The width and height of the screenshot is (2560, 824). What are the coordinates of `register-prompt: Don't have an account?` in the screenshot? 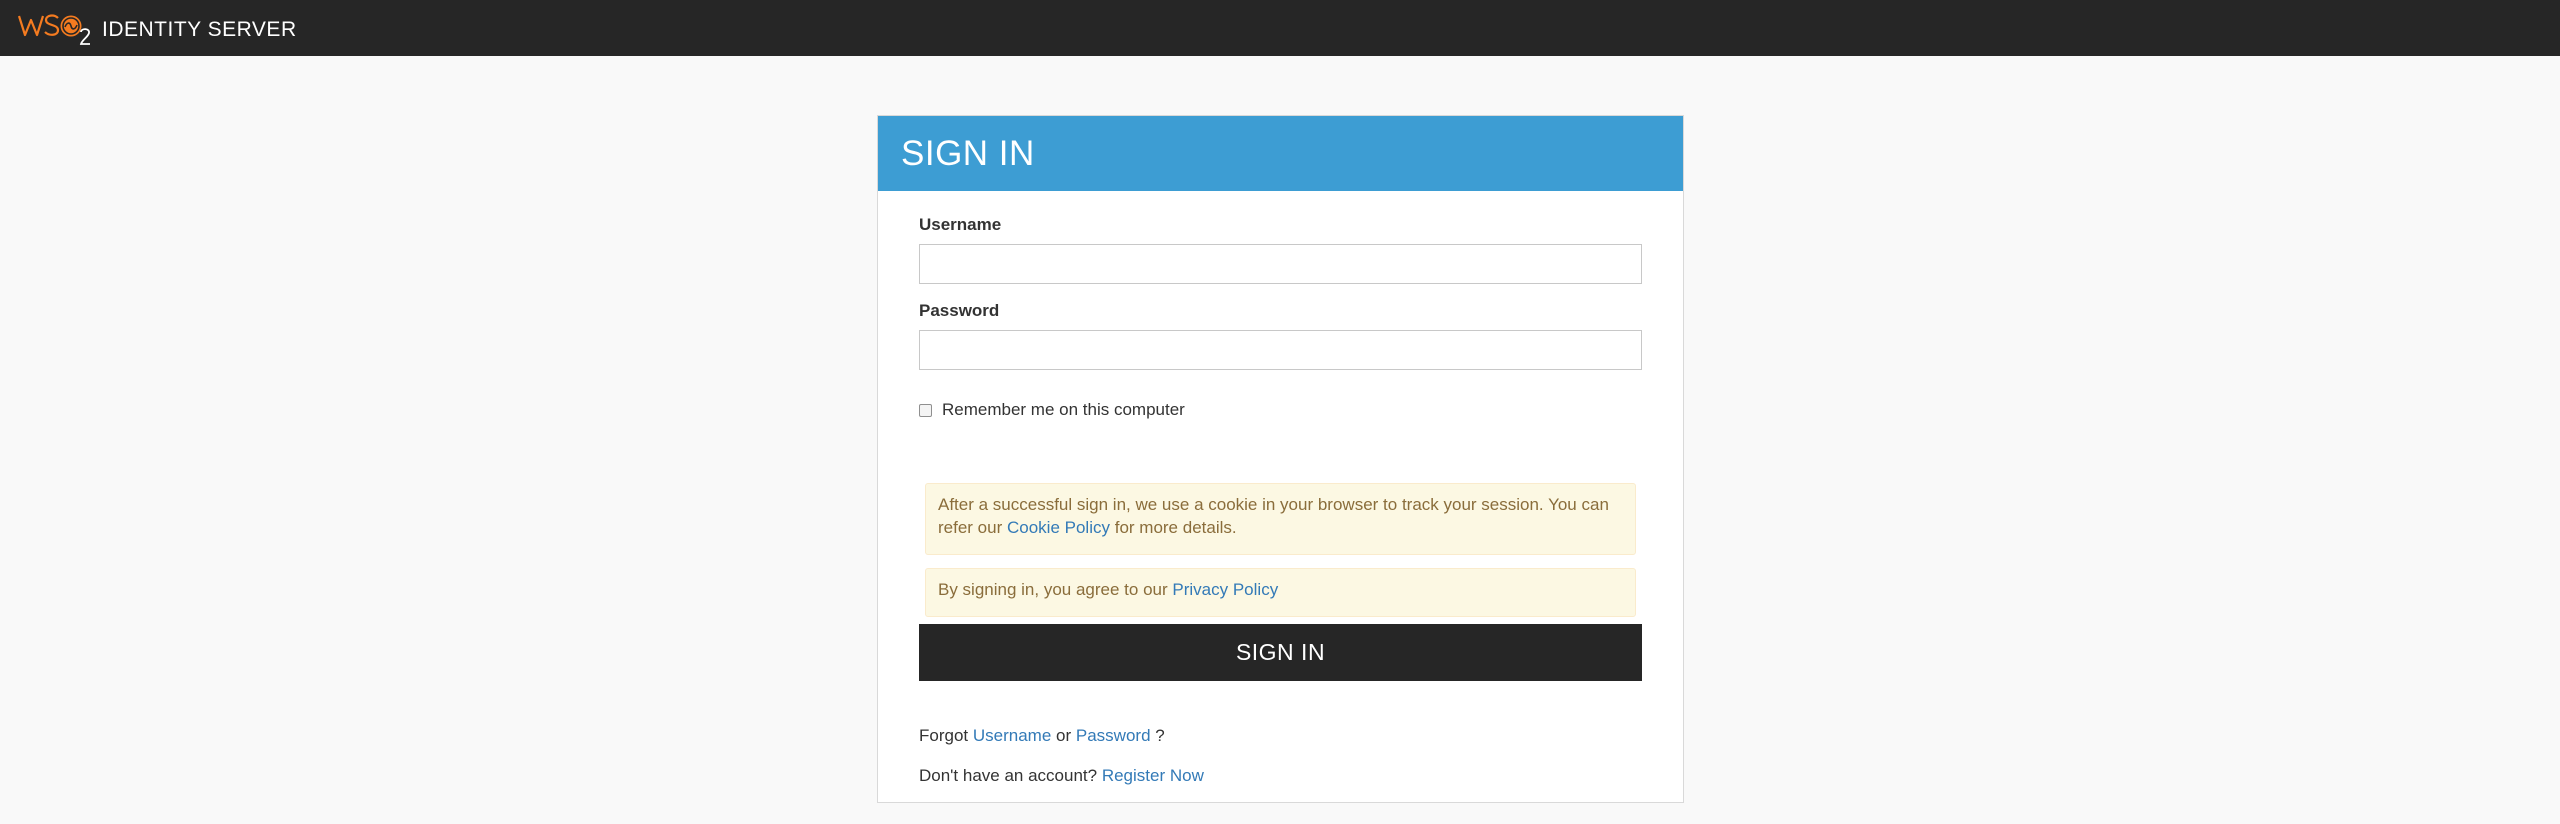 It's located at (1008, 775).